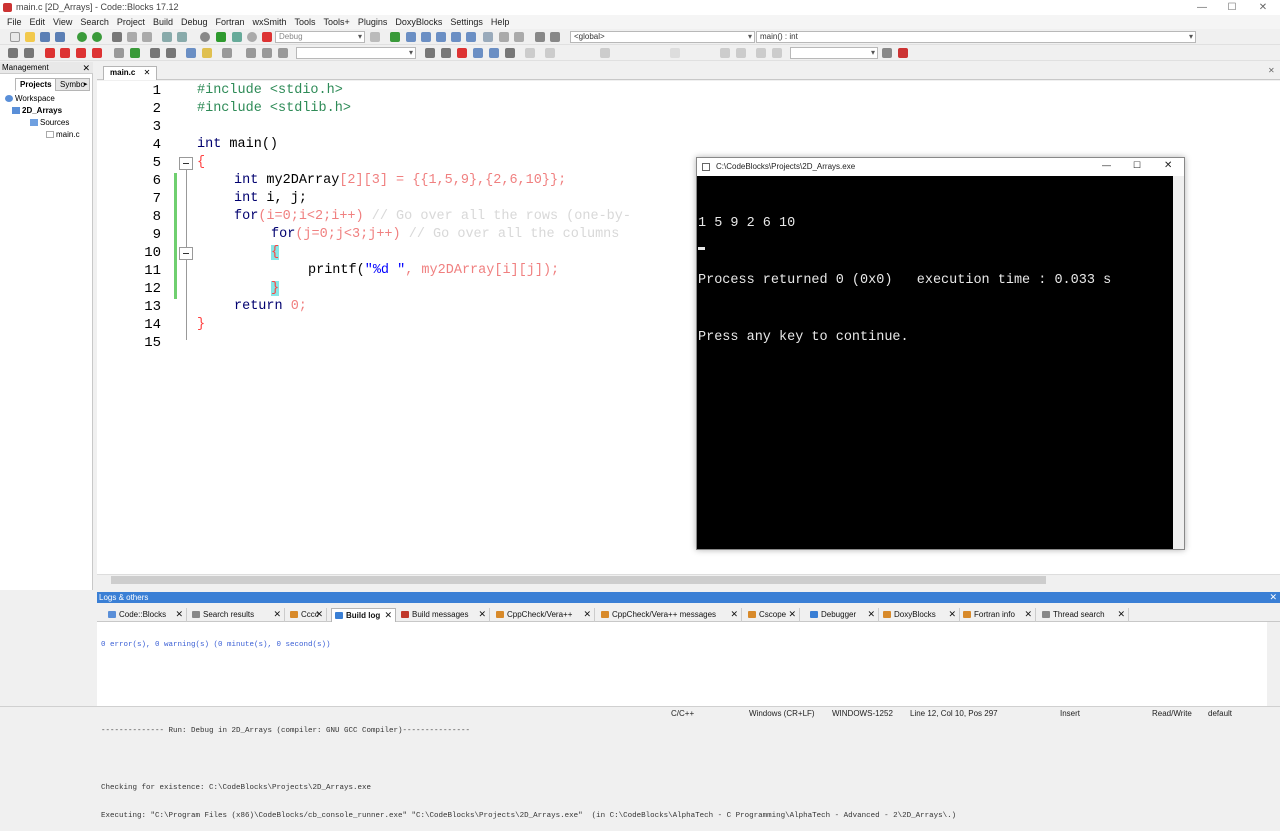 The image size is (1280, 831). I want to click on menu-tools-plus: Tools+, so click(337, 22).